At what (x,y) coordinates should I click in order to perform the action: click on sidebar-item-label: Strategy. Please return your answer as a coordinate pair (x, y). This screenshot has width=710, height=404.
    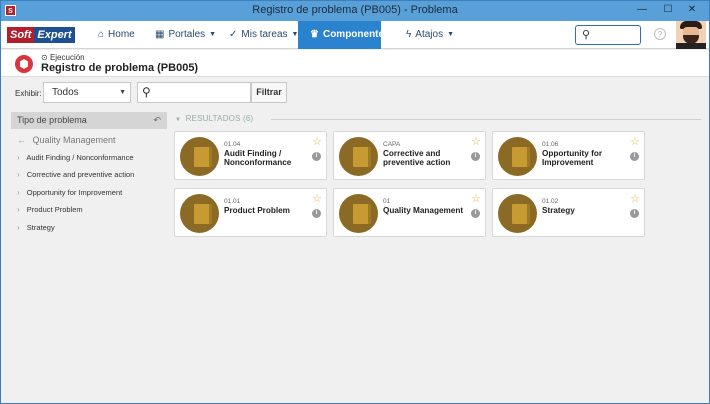
    Looking at the image, I should click on (40, 227).